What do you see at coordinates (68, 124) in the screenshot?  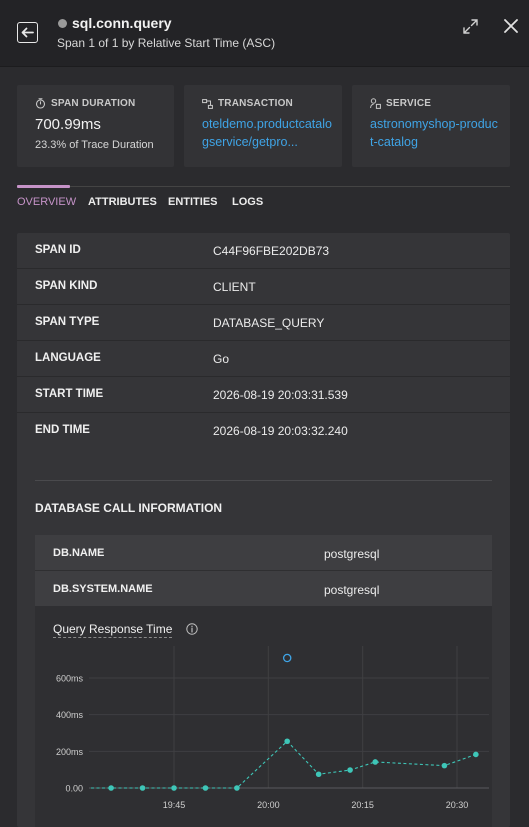 I see `span-duration-value: 700.99ms` at bounding box center [68, 124].